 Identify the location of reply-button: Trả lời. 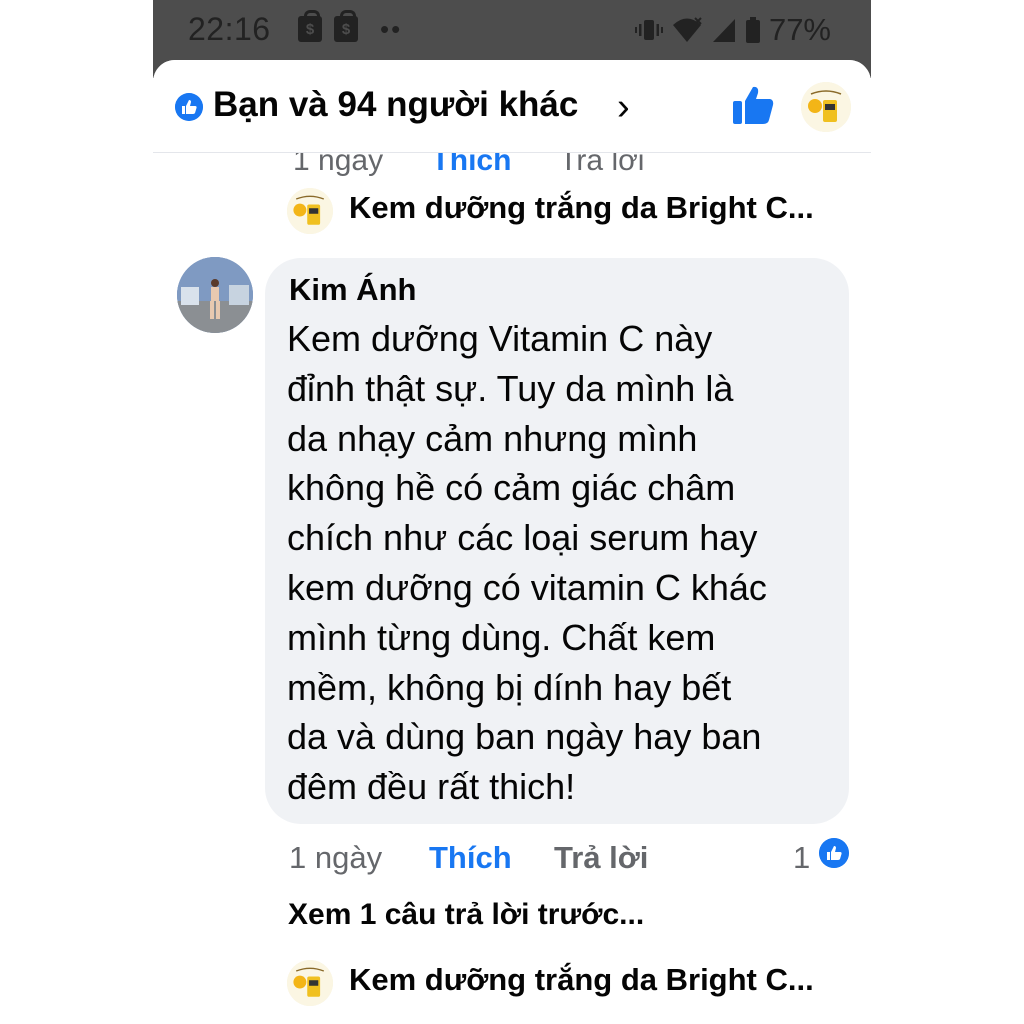
(601, 858).